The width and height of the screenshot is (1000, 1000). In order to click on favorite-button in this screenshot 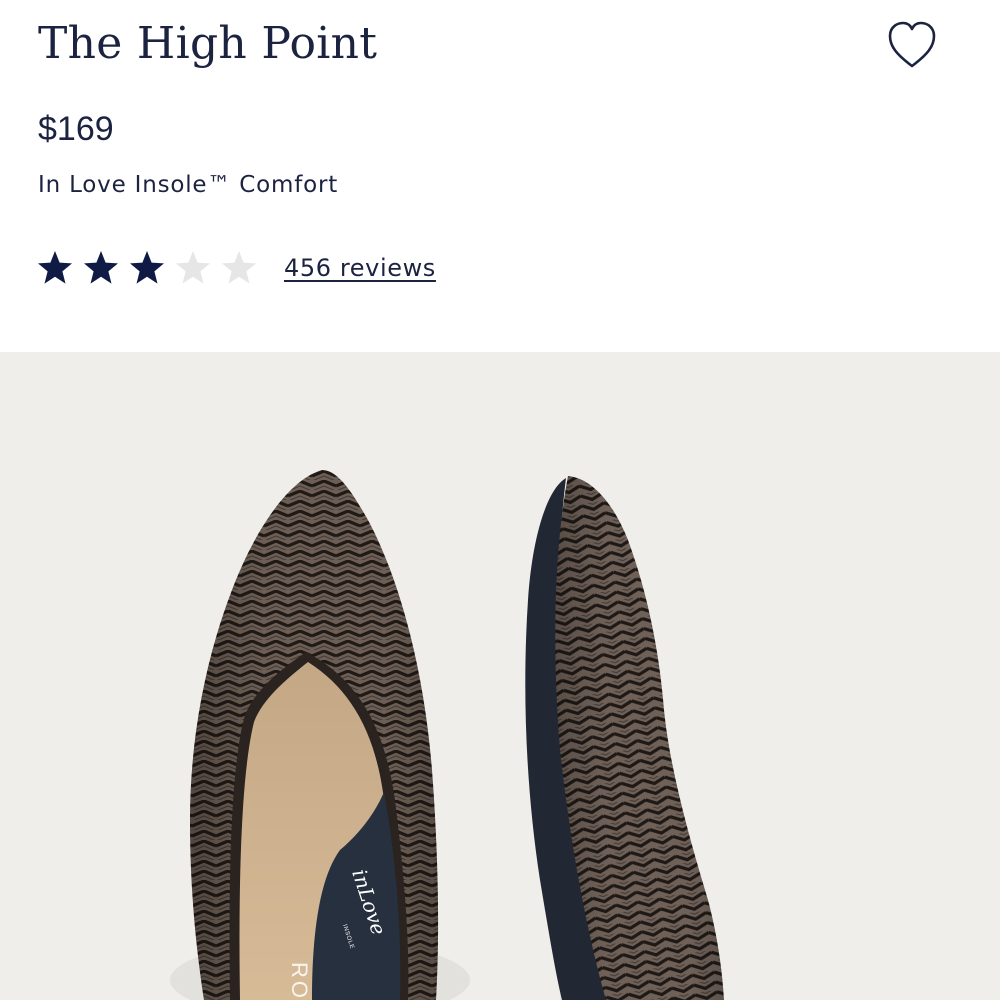, I will do `click(912, 45)`.